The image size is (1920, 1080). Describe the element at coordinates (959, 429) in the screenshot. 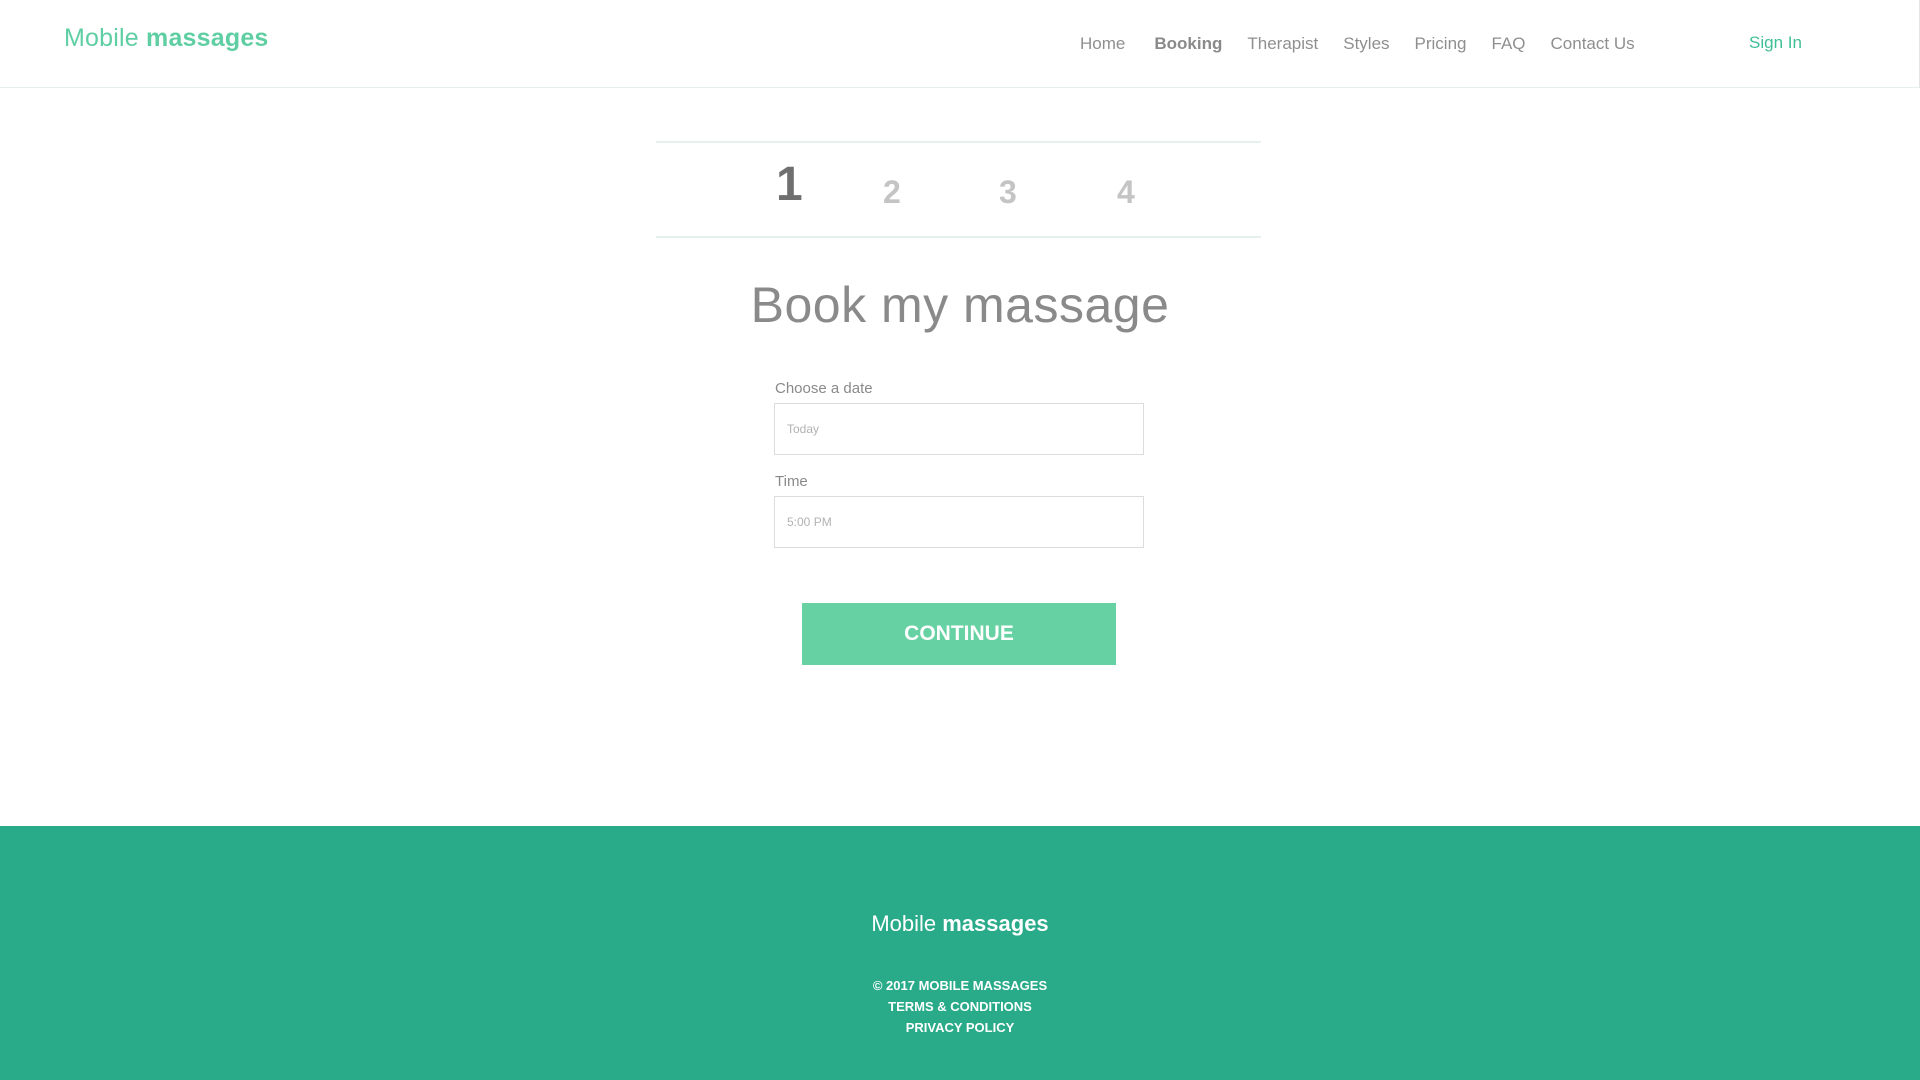

I see `date-input` at that location.